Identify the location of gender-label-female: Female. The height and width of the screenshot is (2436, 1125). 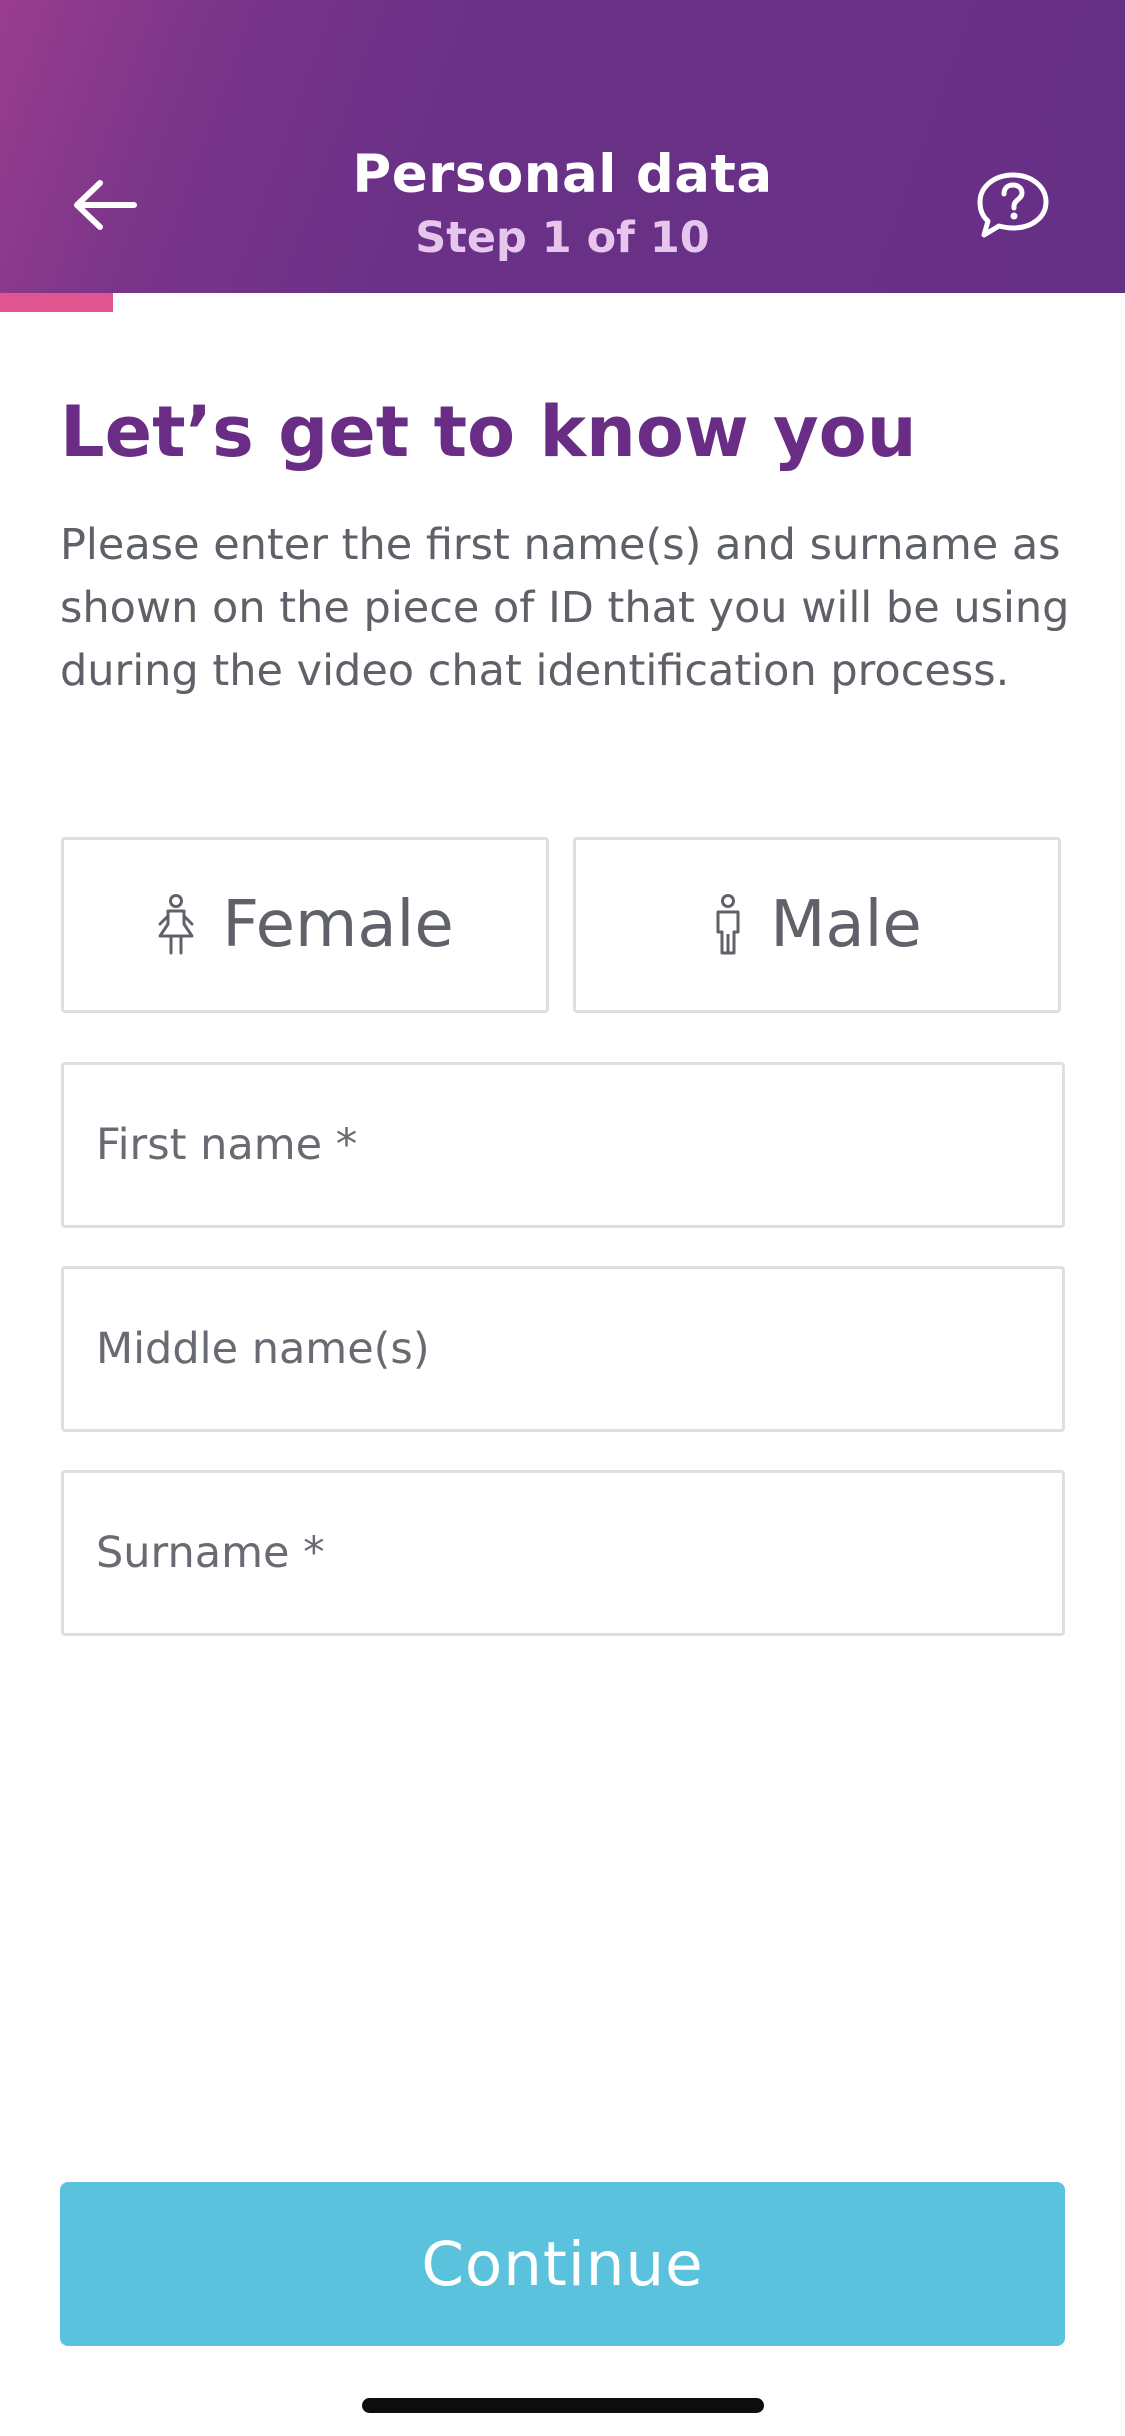
(338, 925).